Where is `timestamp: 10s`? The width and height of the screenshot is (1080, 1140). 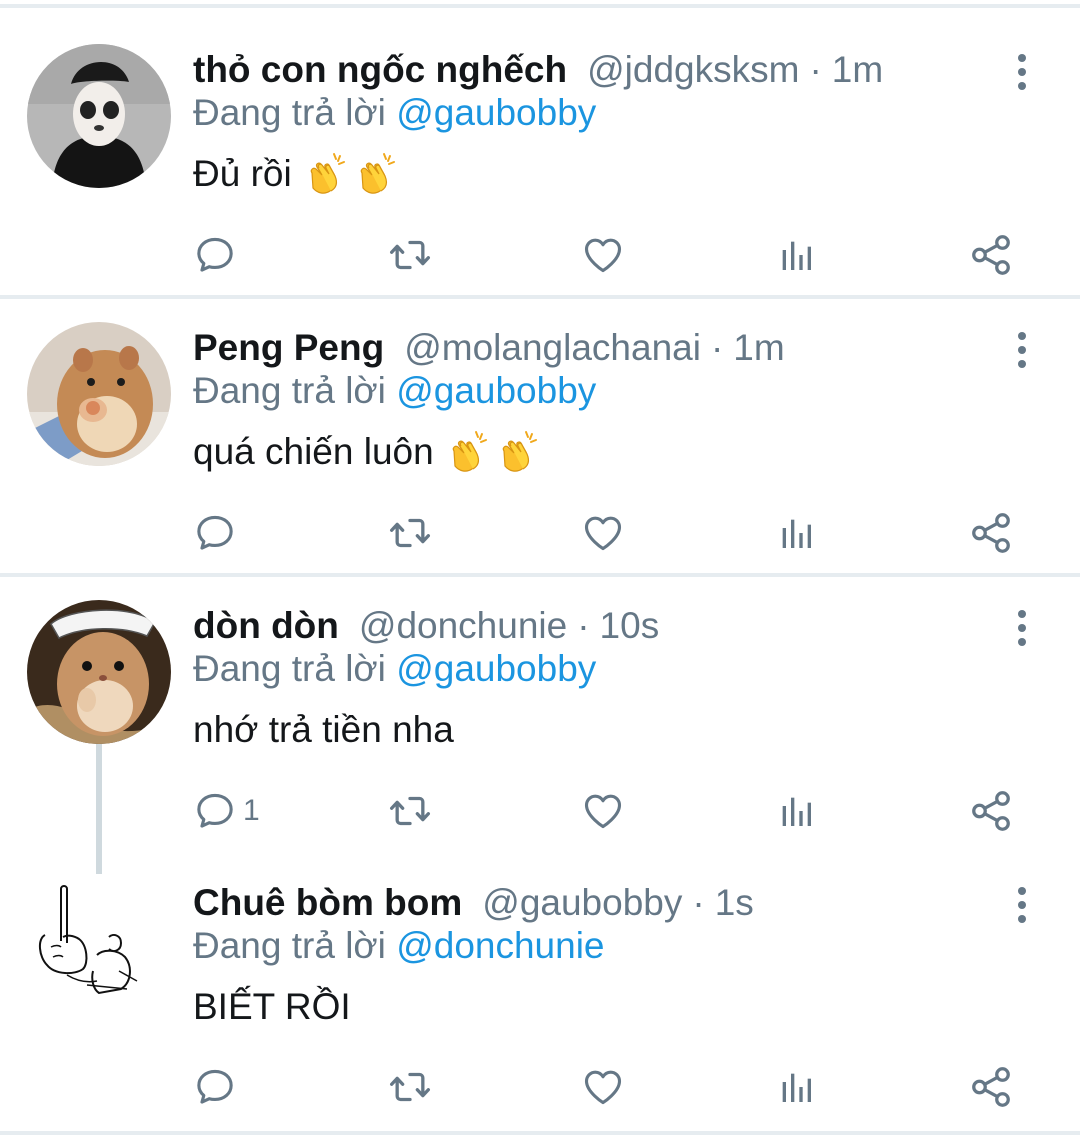
timestamp: 10s is located at coordinates (630, 626).